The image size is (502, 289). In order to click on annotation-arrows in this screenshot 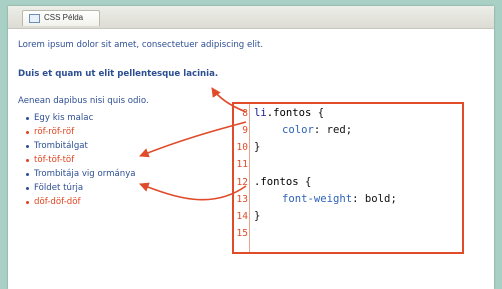, I will do `click(193, 144)`.